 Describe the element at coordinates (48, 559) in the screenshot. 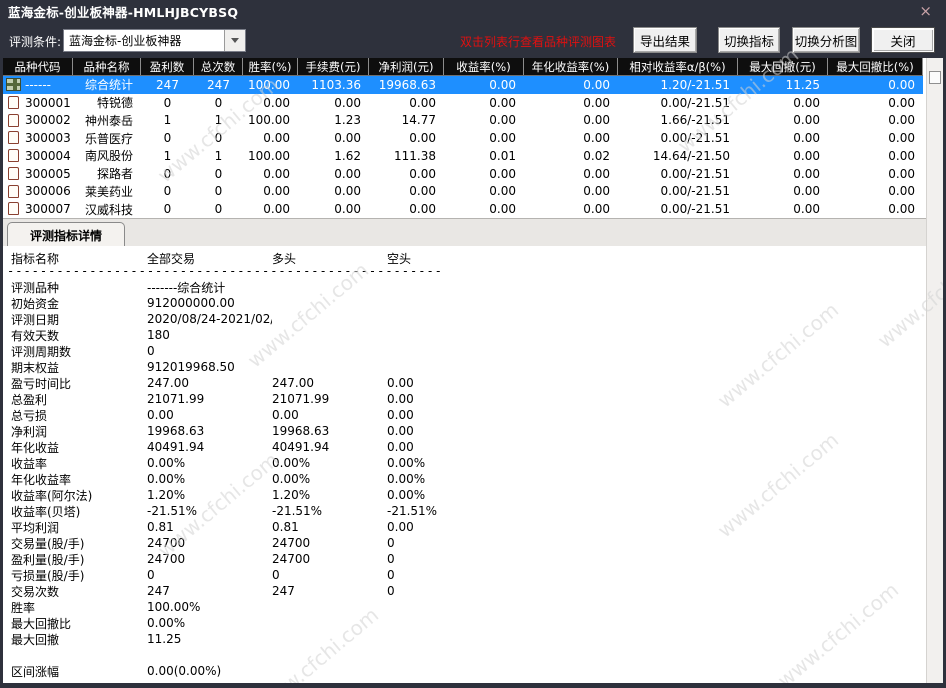

I see `detail-label: 盈利量(股/手)` at that location.